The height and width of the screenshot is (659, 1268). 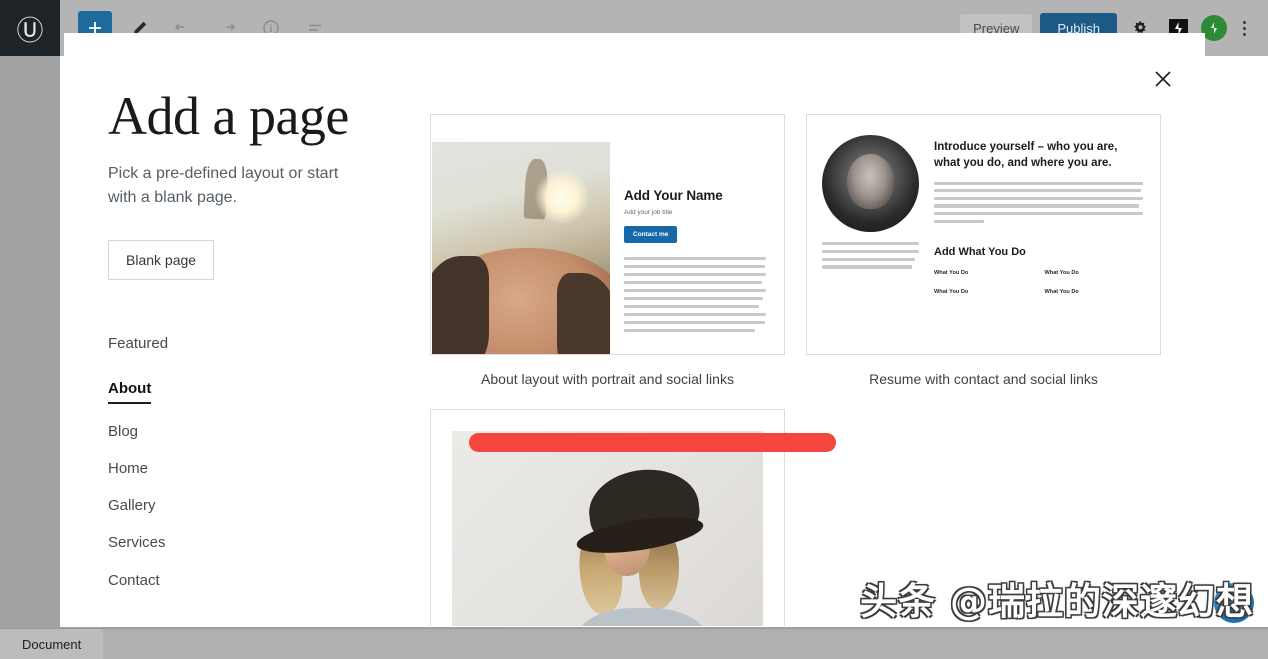 What do you see at coordinates (652, 442) in the screenshot?
I see `red-highlight-annotation` at bounding box center [652, 442].